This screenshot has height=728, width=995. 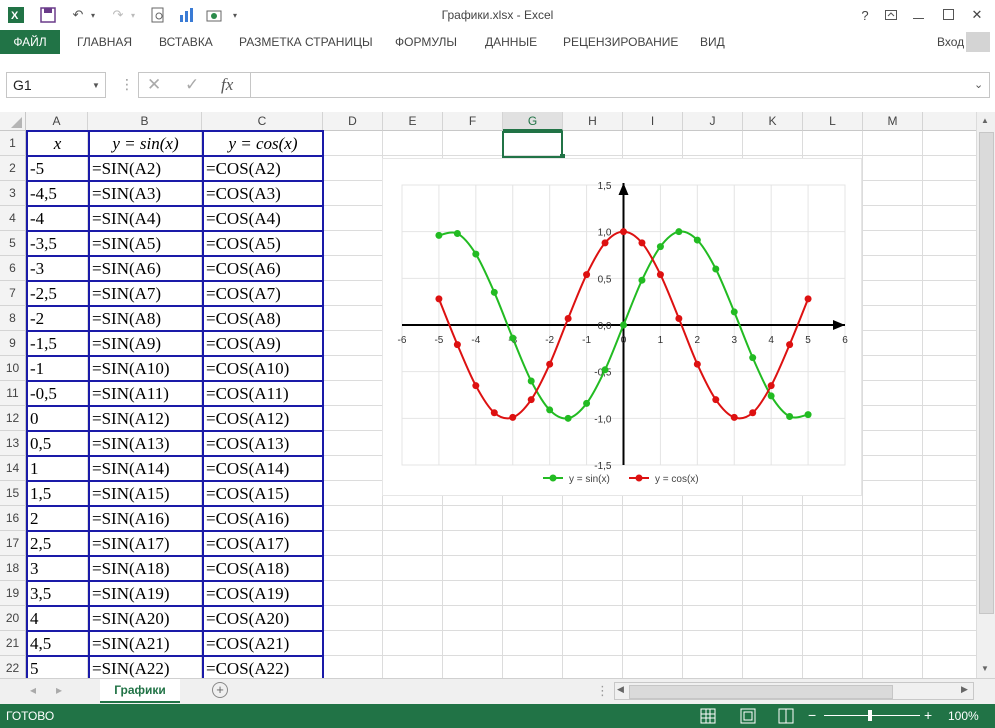 What do you see at coordinates (57, 618) in the screenshot?
I see `cell-x: 4` at bounding box center [57, 618].